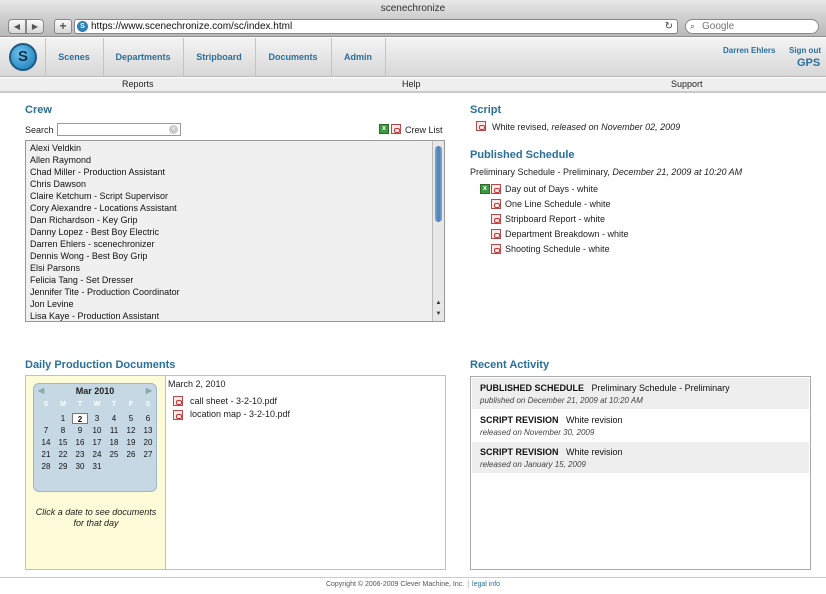  Describe the element at coordinates (233, 401) in the screenshot. I see `daily-file-link: call sheet - 3-2-10.pdf` at that location.